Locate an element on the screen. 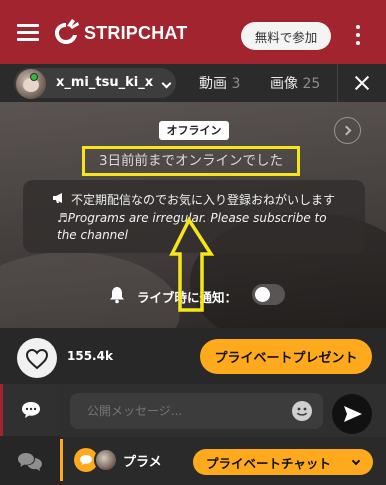 This screenshot has height=485, width=386. public-message-input is located at coordinates (196, 411).